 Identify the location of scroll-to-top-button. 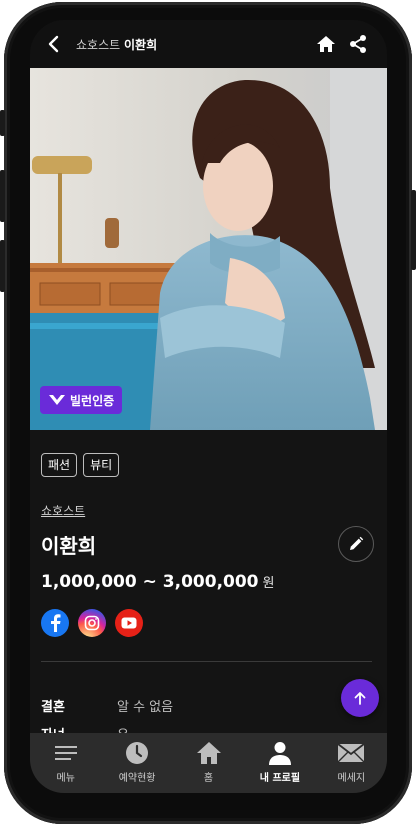
(360, 698).